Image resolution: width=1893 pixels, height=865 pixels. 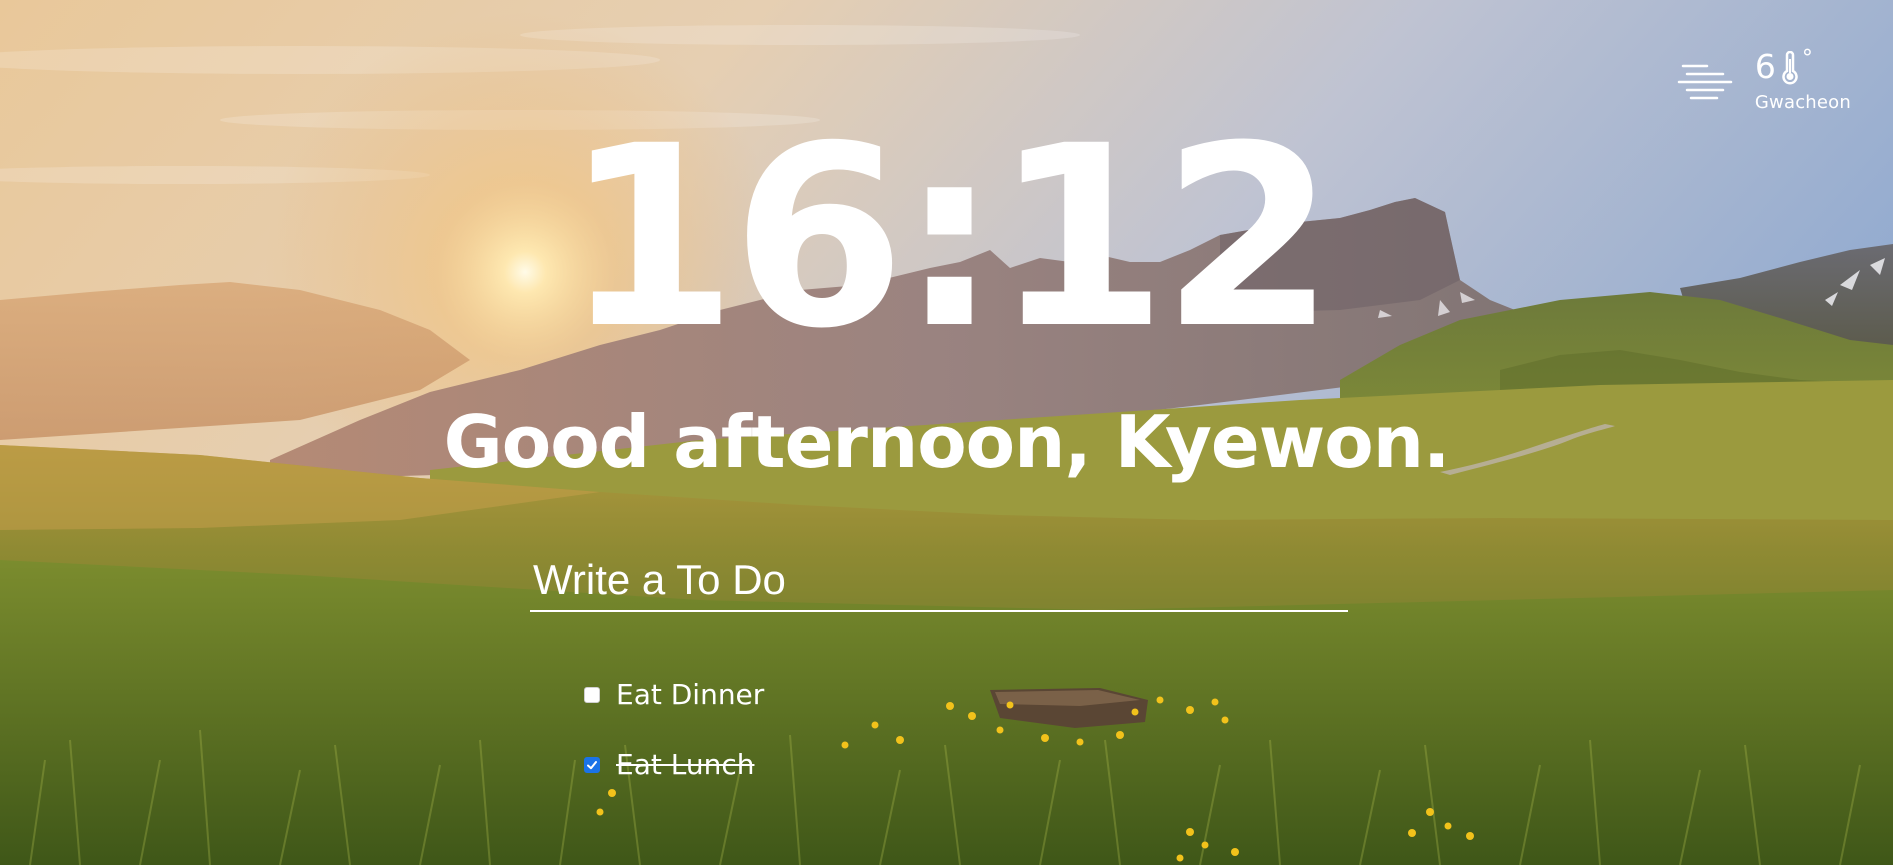 I want to click on todo-input, so click(x=939, y=580).